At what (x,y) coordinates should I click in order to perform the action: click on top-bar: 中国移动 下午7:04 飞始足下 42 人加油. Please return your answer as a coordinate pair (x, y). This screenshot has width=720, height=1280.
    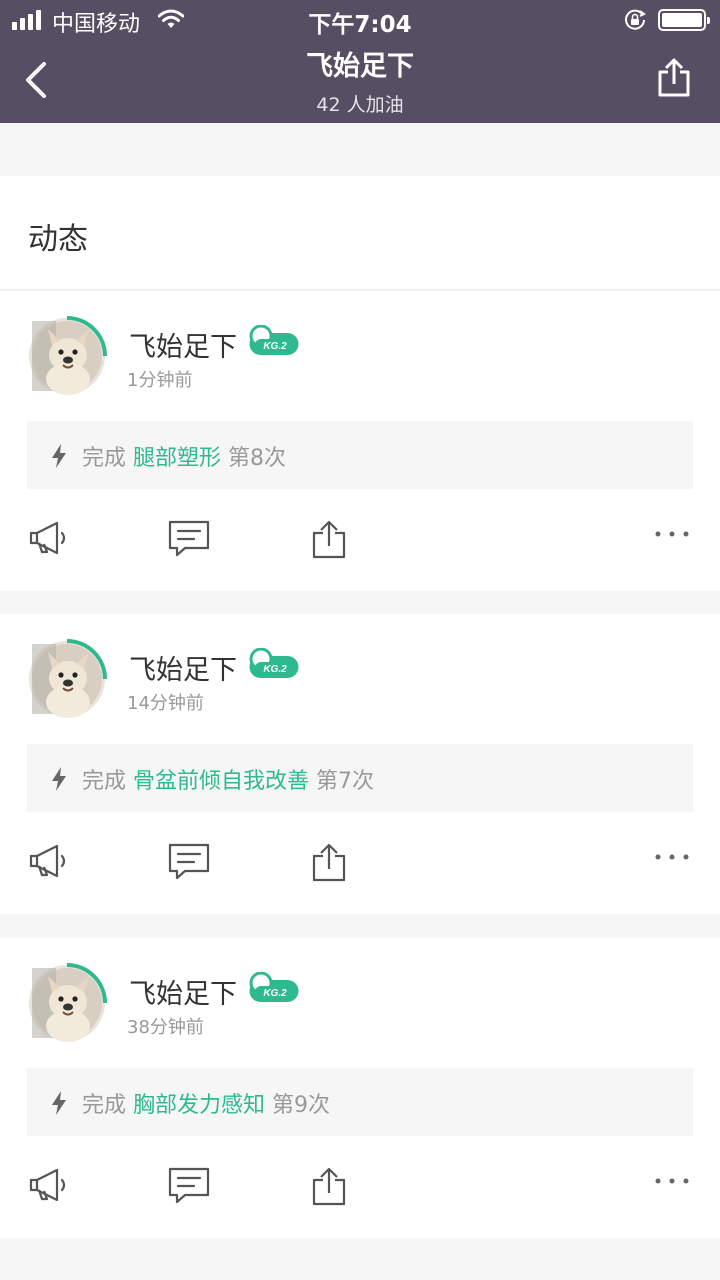
    Looking at the image, I should click on (360, 61).